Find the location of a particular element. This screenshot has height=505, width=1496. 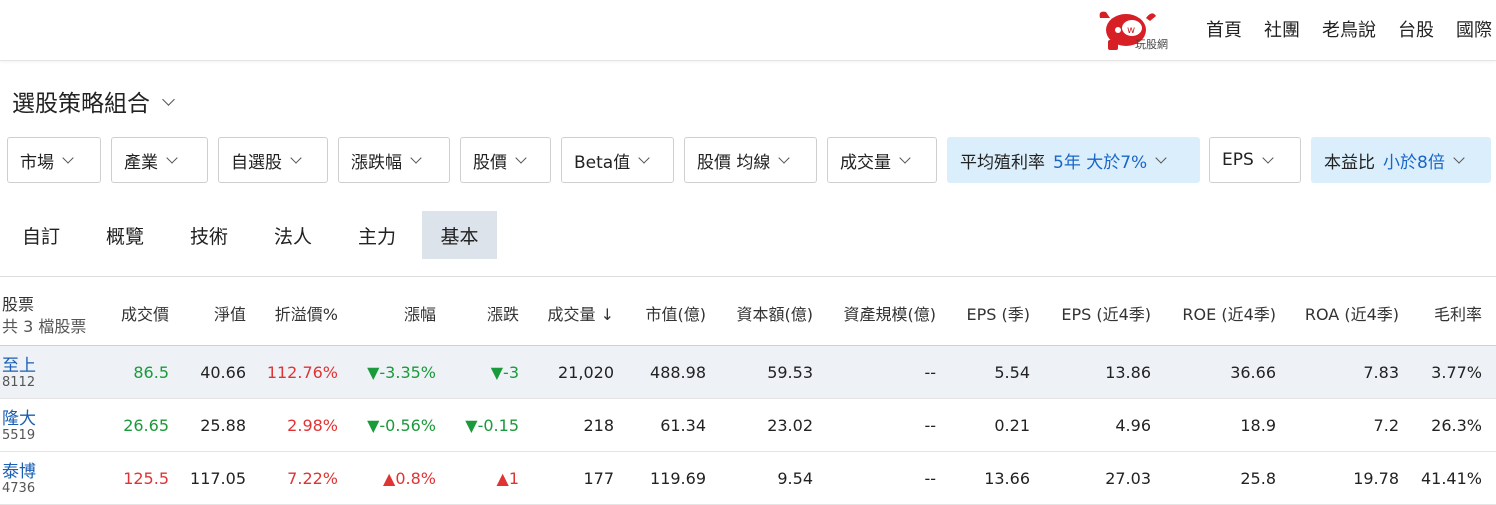

nav-tw-stock: 台股 is located at coordinates (1416, 29).